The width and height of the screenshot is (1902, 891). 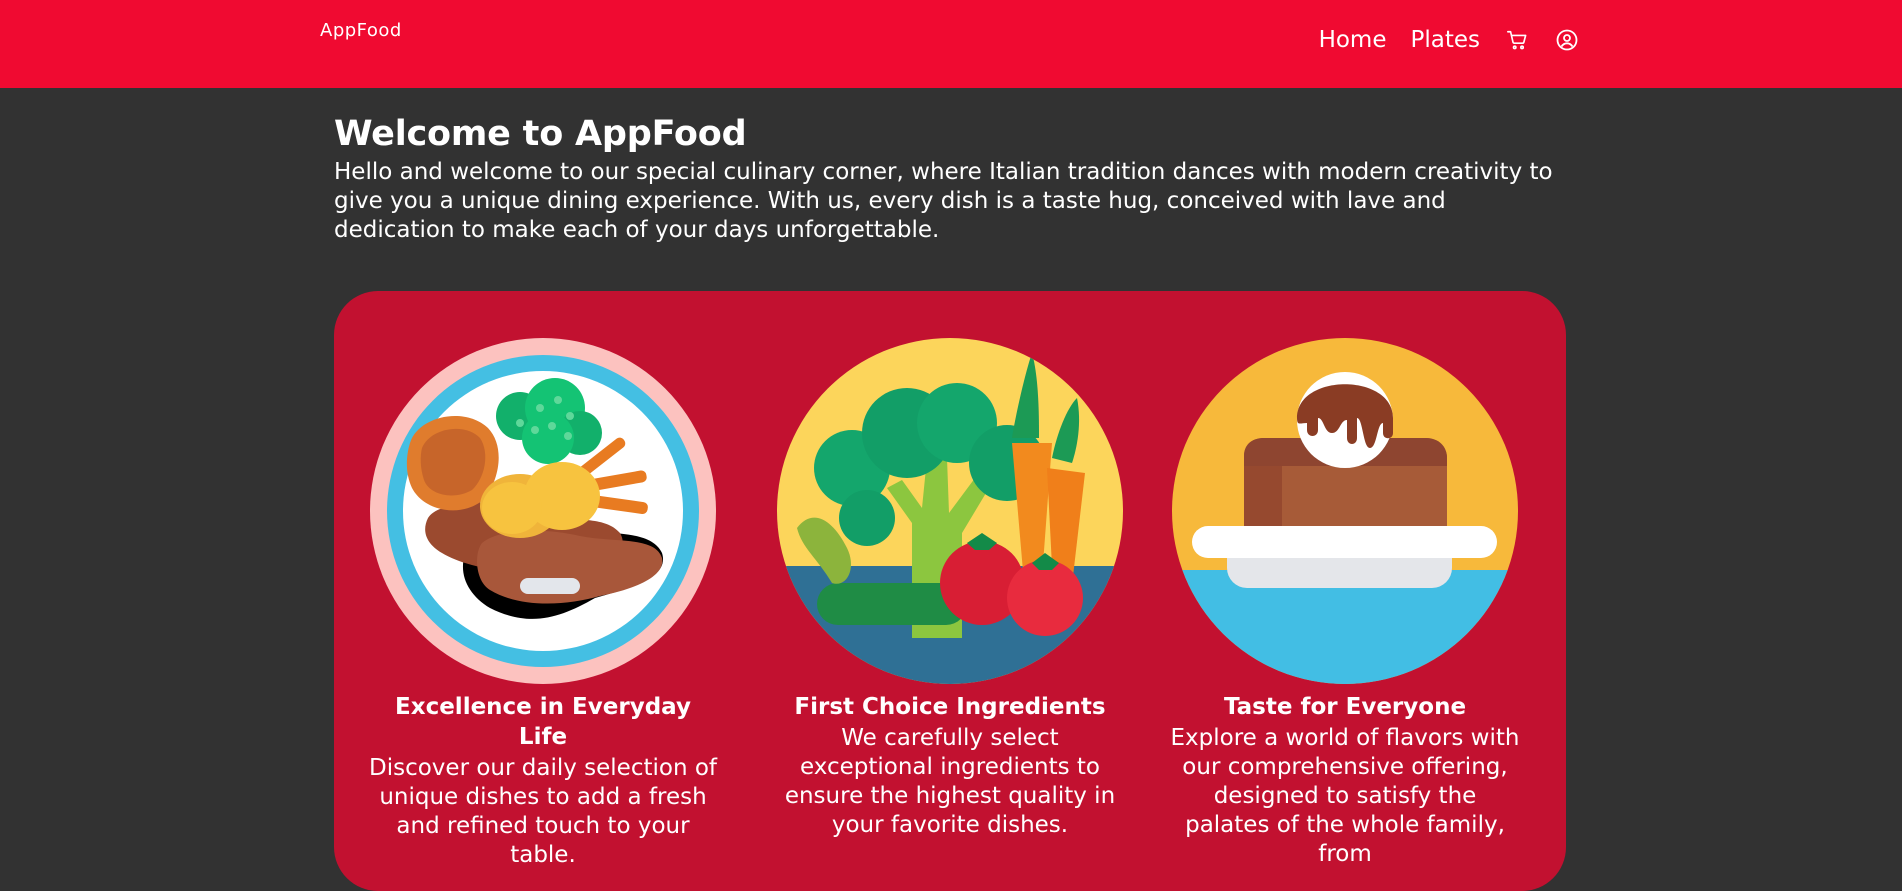 What do you see at coordinates (543, 511) in the screenshot?
I see `plate-illustration` at bounding box center [543, 511].